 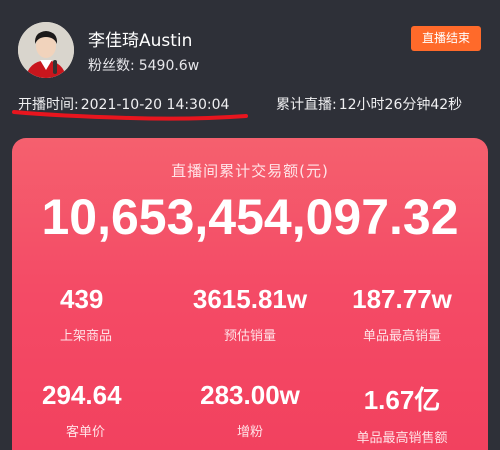 What do you see at coordinates (130, 115) in the screenshot?
I see `red-annotation-underline` at bounding box center [130, 115].